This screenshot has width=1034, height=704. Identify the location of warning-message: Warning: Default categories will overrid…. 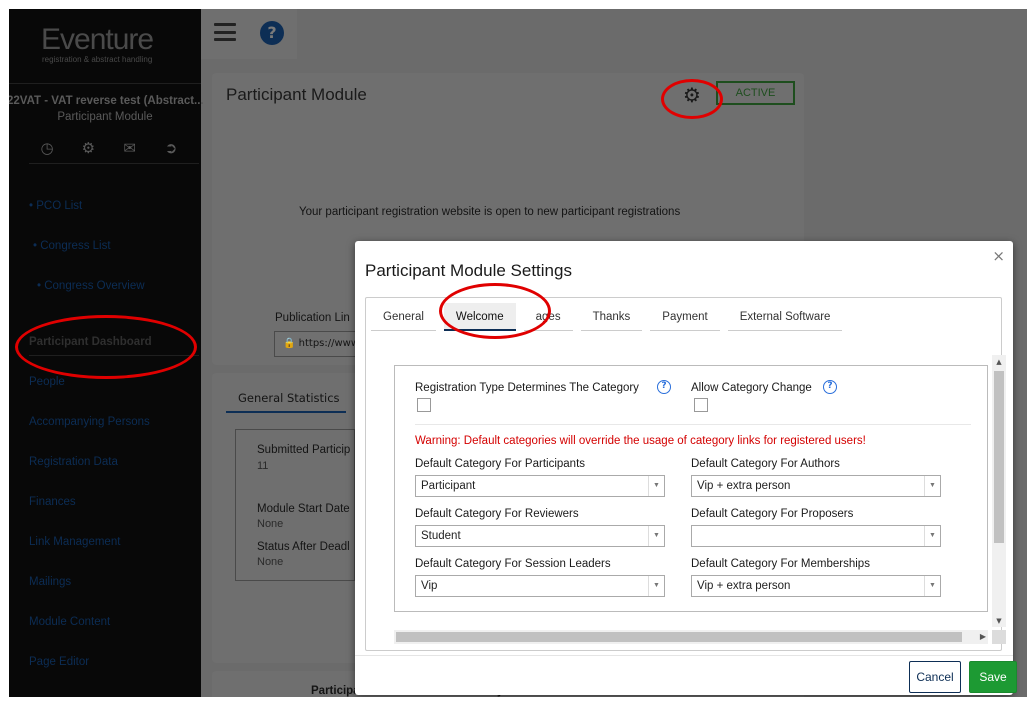
(640, 441).